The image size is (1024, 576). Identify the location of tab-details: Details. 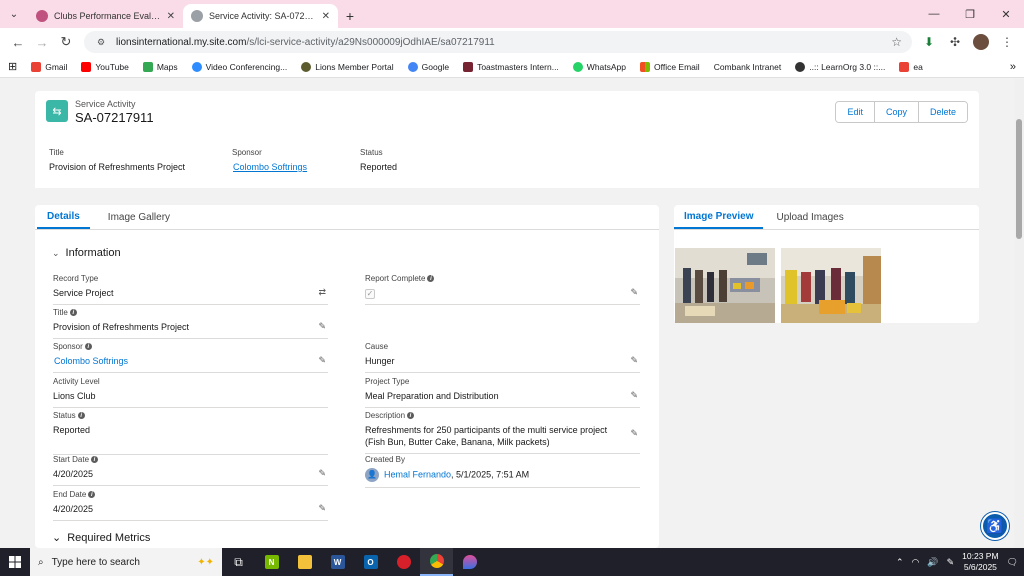
(63, 217).